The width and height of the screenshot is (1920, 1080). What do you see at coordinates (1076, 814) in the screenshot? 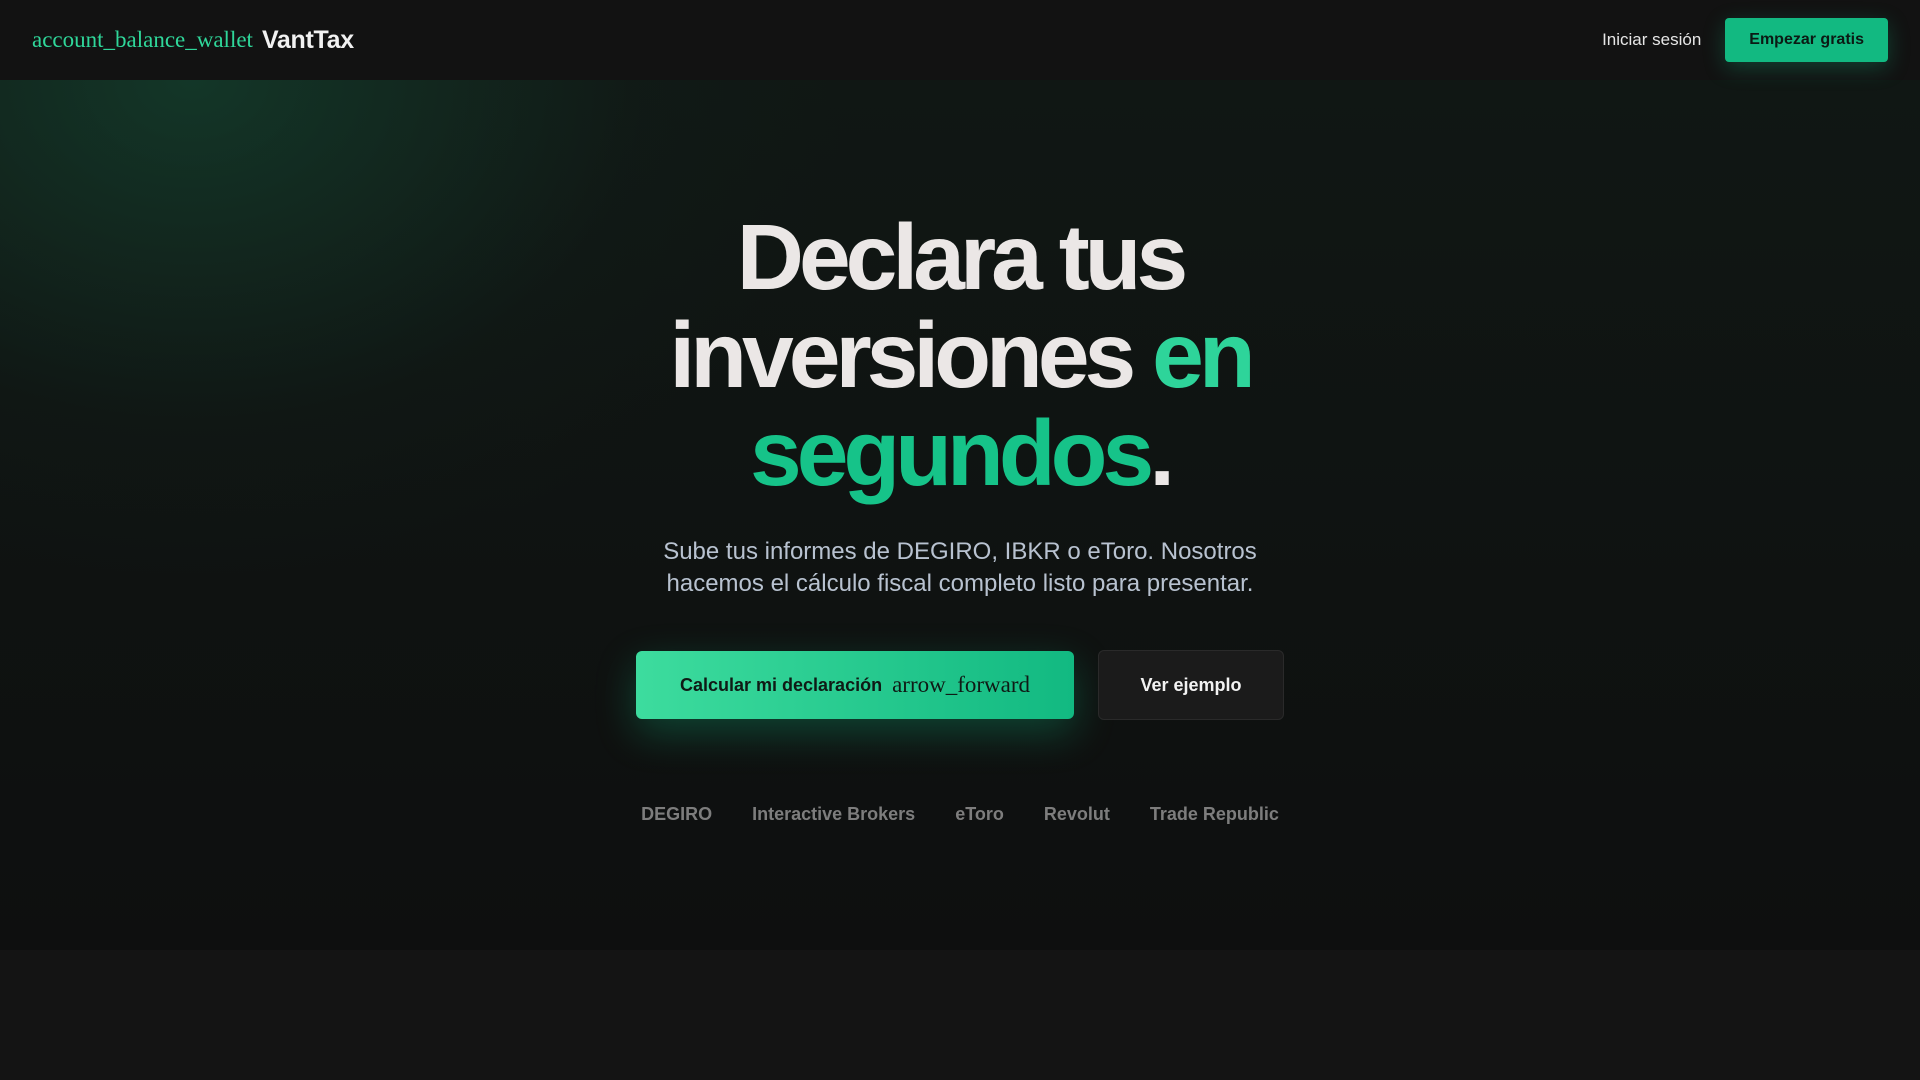
I see `broker-revolut: Revolut` at bounding box center [1076, 814].